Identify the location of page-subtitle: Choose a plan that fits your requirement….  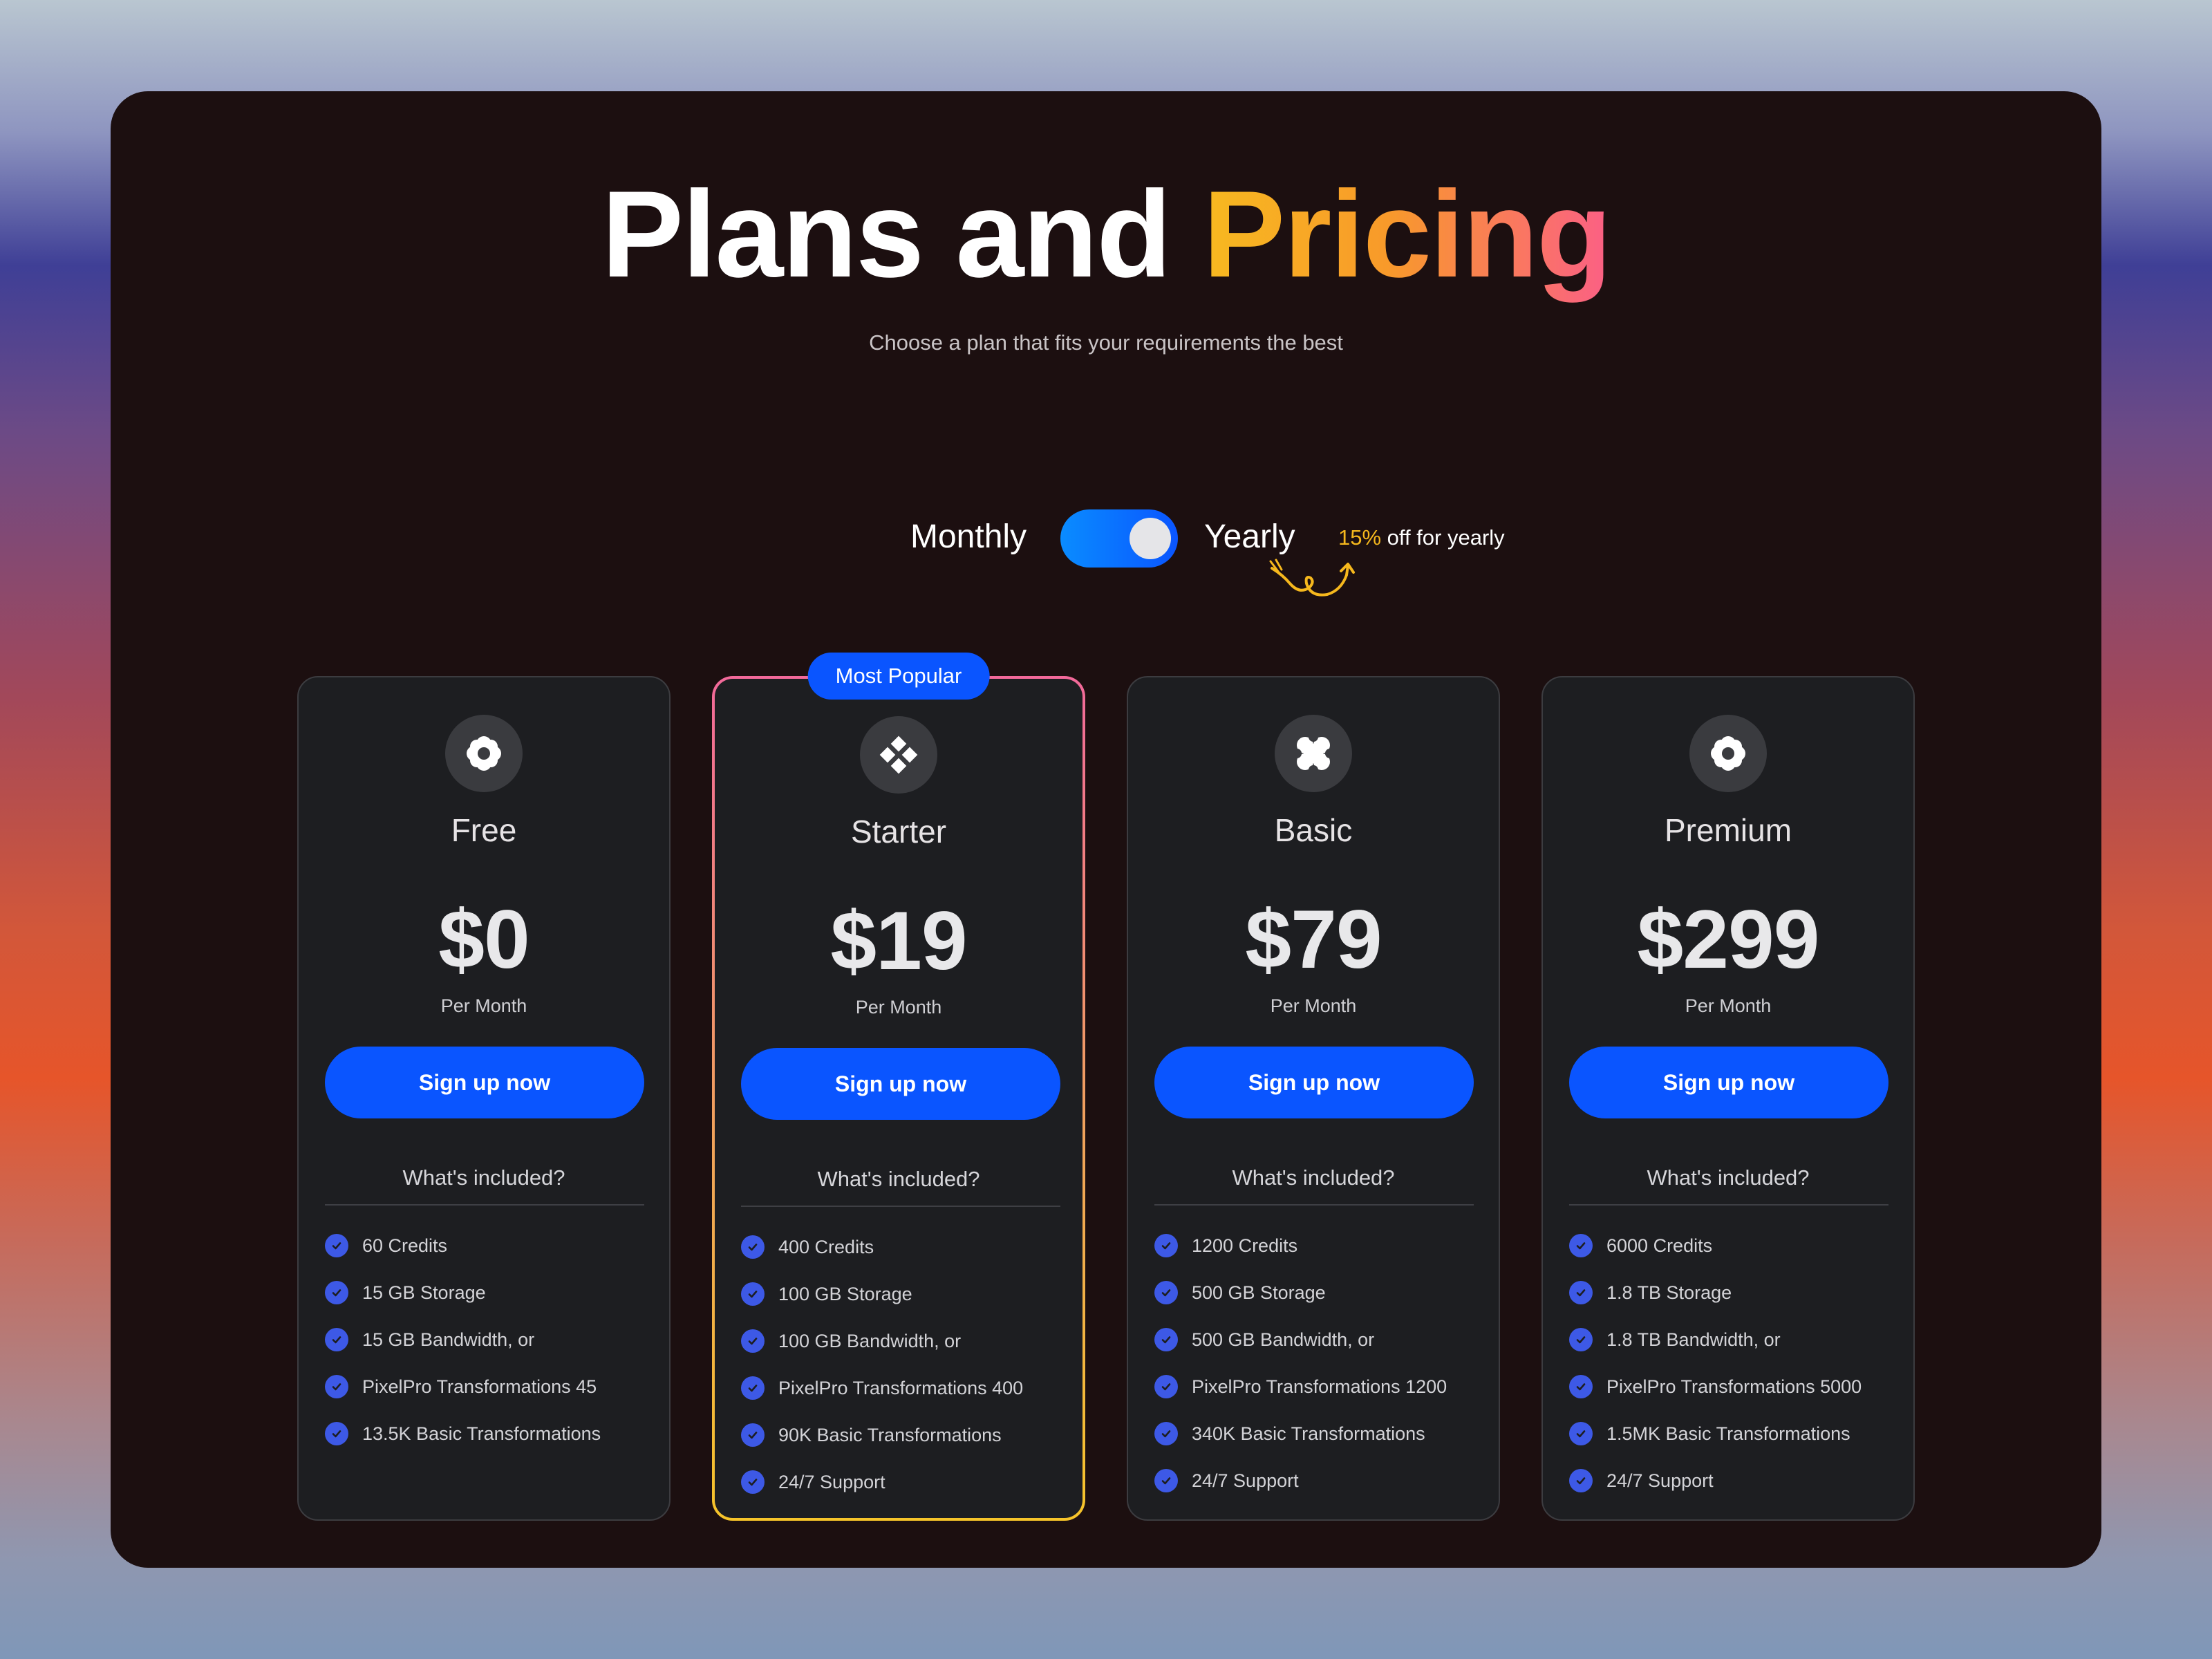
(1106, 342).